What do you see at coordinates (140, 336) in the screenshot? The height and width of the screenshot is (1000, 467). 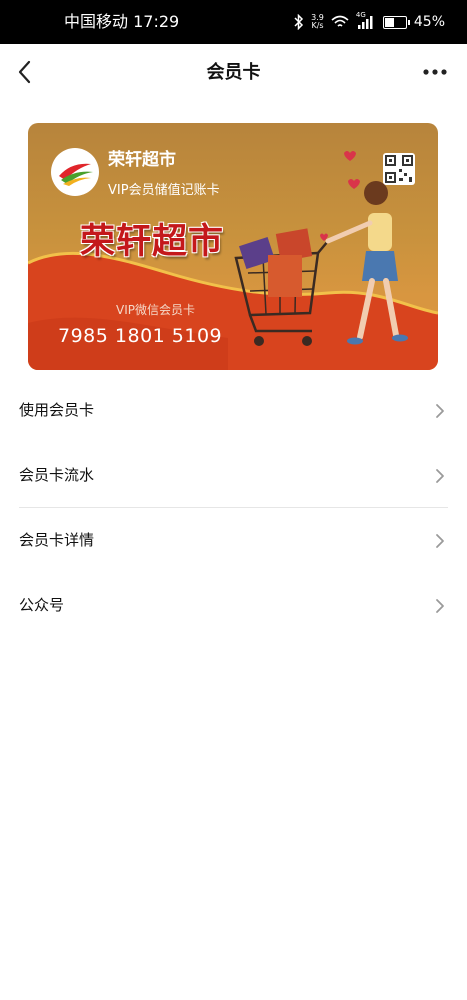 I see `card-number: 7985 1801 5109` at bounding box center [140, 336].